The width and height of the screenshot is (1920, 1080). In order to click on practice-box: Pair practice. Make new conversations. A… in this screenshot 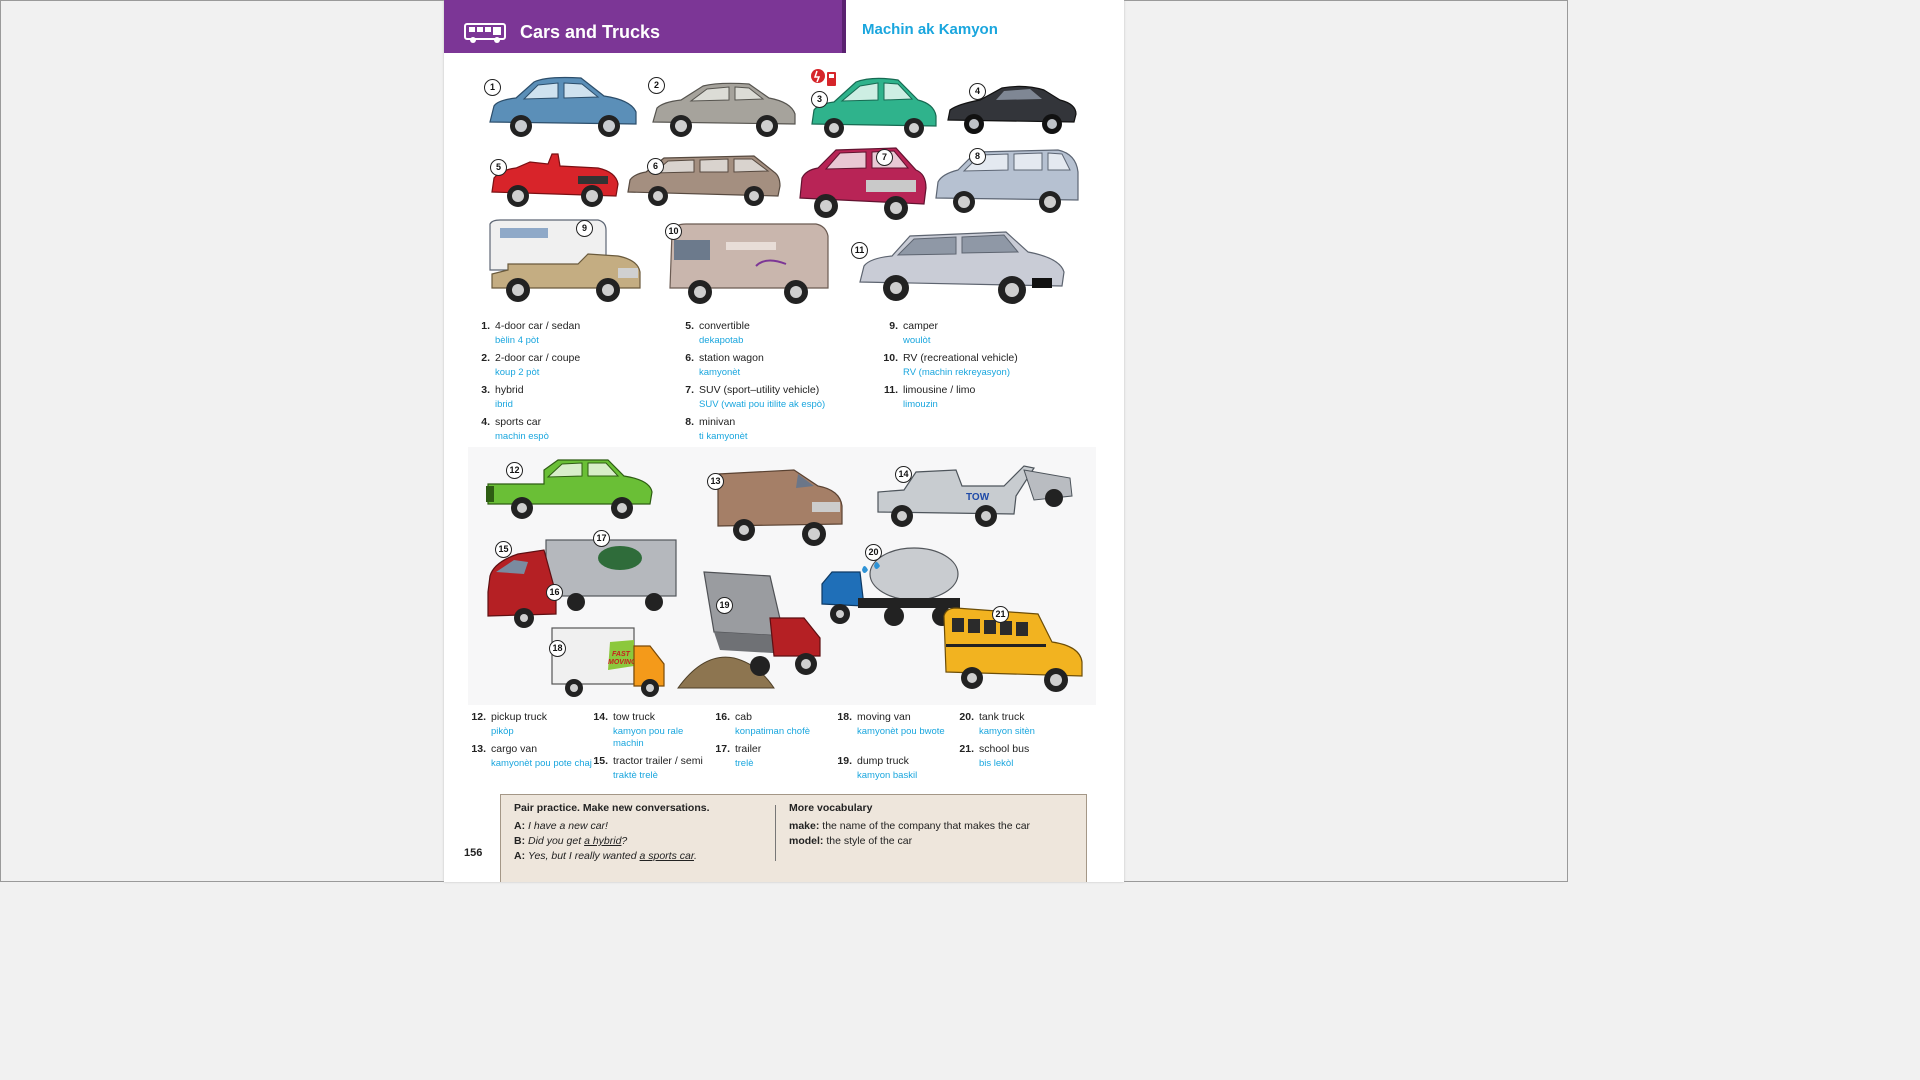, I will do `click(793, 838)`.